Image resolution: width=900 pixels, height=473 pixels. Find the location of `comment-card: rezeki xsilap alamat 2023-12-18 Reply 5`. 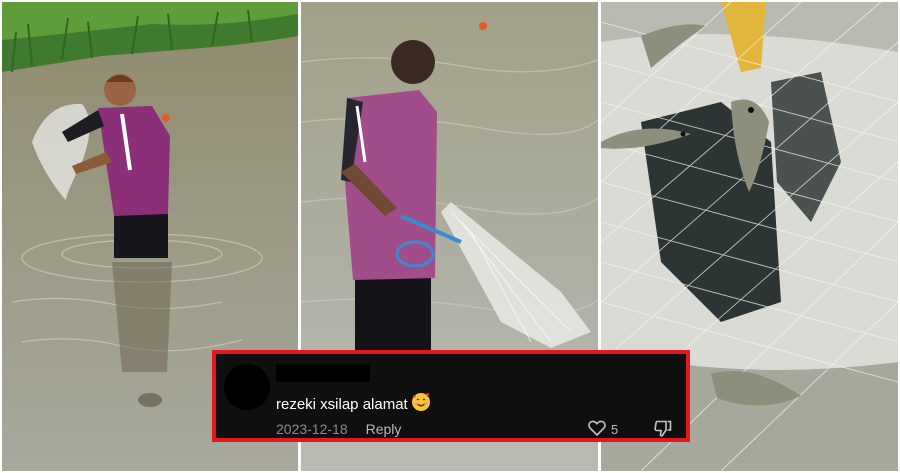

comment-card: rezeki xsilap alamat 2023-12-18 Reply 5 is located at coordinates (451, 396).